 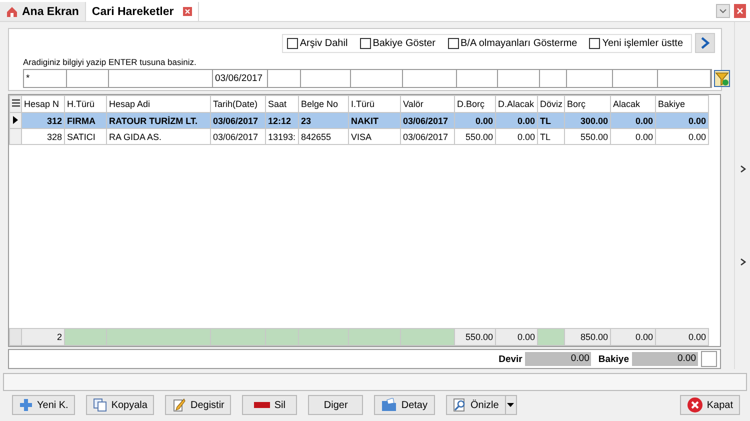 What do you see at coordinates (280, 121) in the screenshot?
I see `table-cell: 12:12` at bounding box center [280, 121].